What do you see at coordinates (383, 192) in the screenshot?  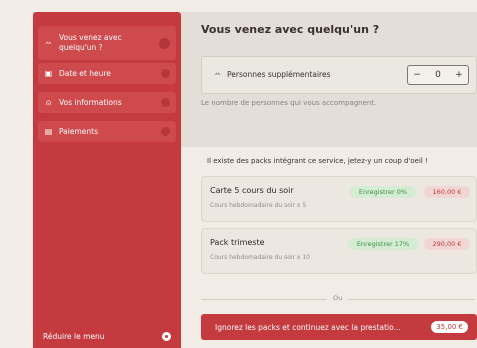 I see `savings-badge: Enregistrer 0%` at bounding box center [383, 192].